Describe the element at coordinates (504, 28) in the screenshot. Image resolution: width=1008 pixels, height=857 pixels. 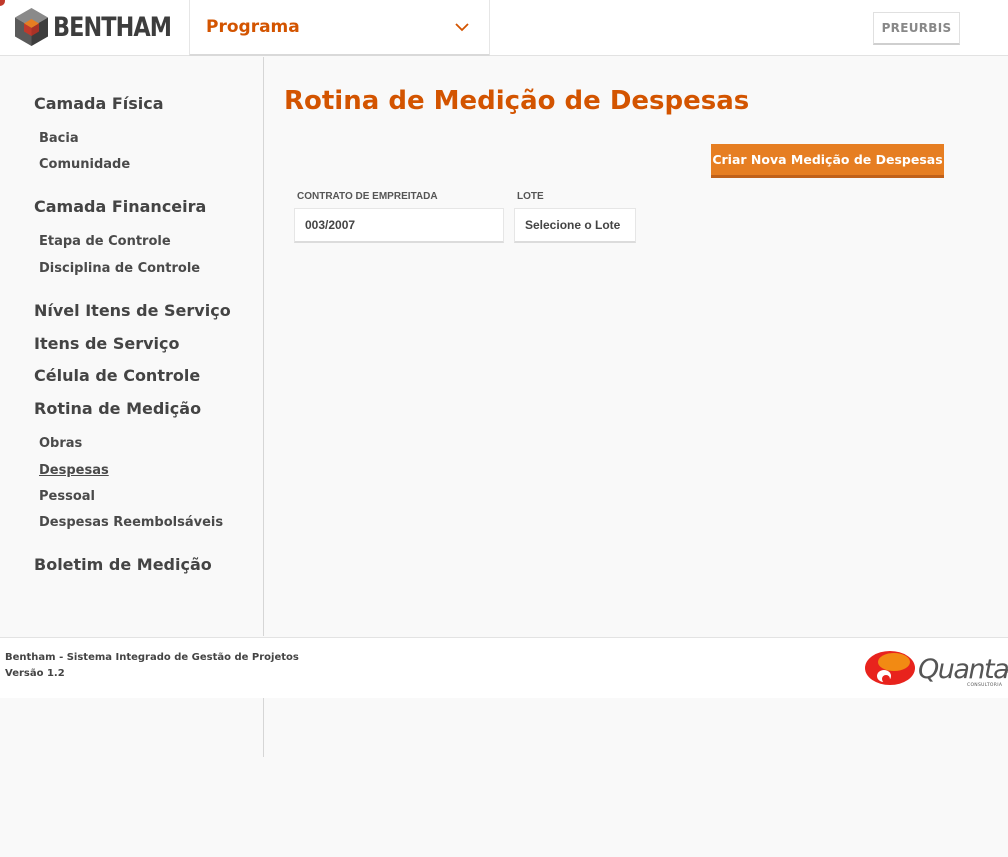
I see `top-header: BENTHAM Programa PREURBIS` at that location.